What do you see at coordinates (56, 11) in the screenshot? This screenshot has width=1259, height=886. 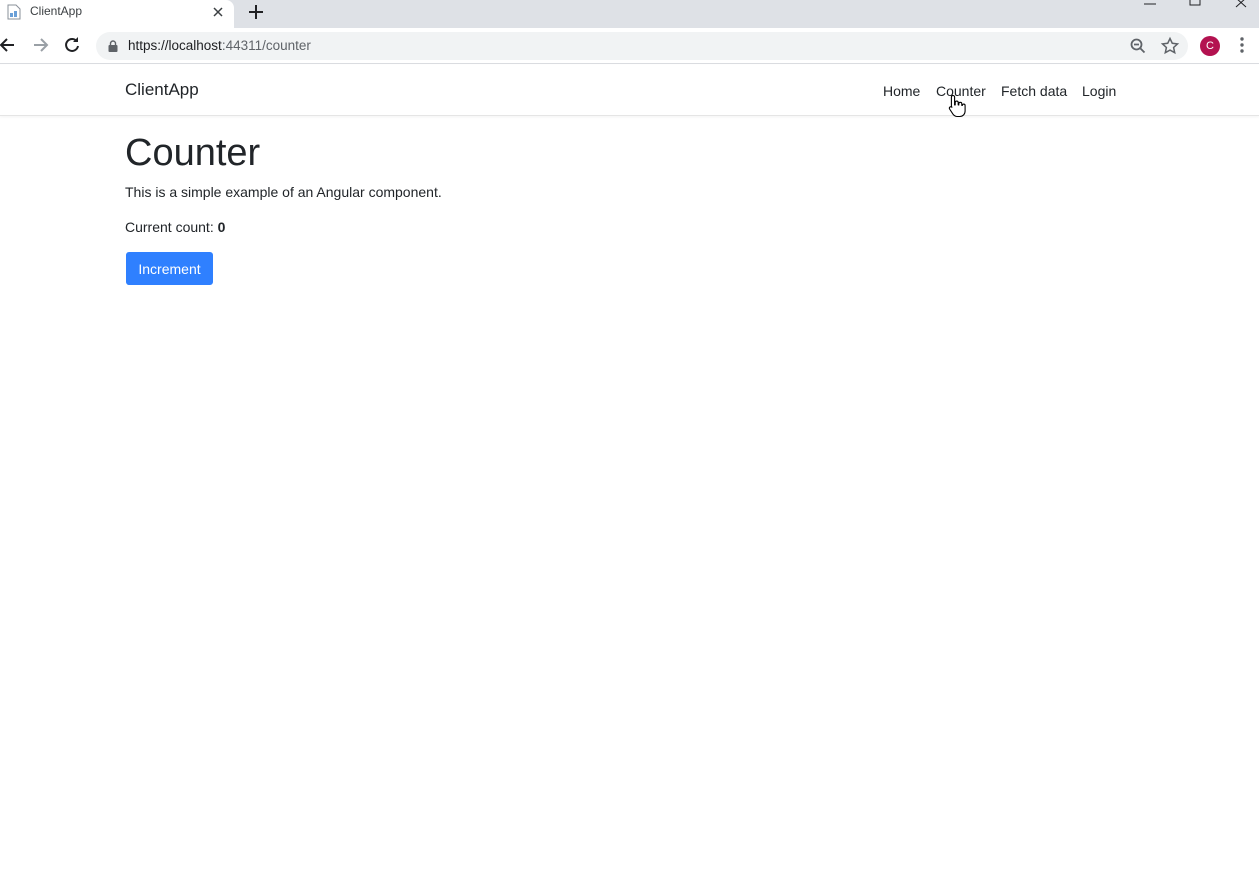 I see `tab-title: ClientApp` at bounding box center [56, 11].